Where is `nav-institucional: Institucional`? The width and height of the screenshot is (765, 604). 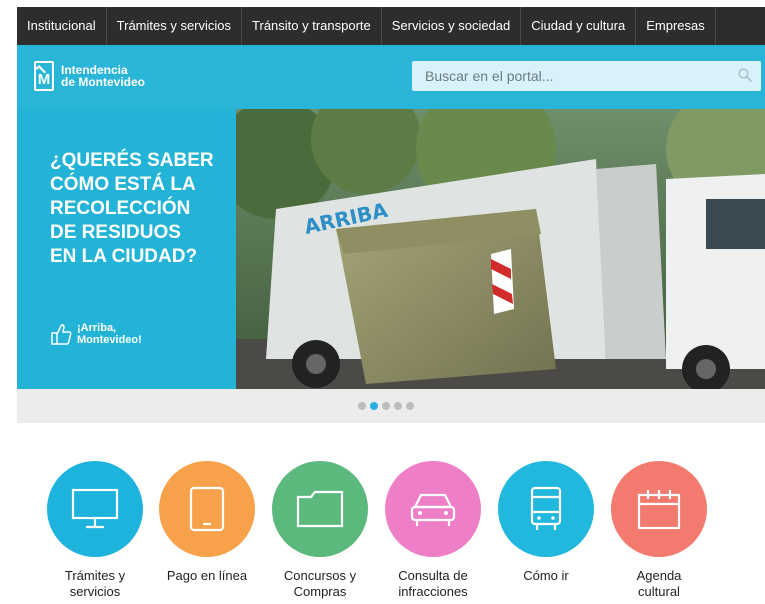 nav-institucional: Institucional is located at coordinates (62, 26).